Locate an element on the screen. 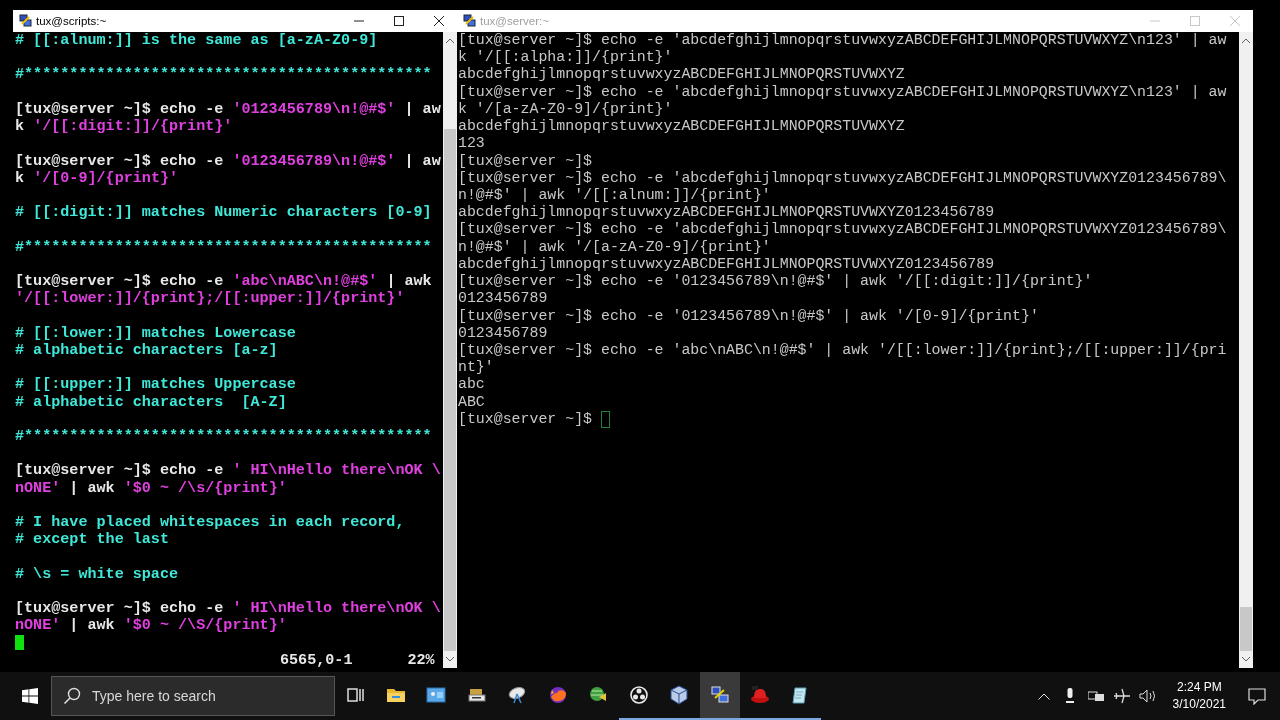 The width and height of the screenshot is (1280, 720). terminal-line: [tux@server ~]$ echo -e '0123456789\n!@#$' | awk '/[[:digit:]]/{print}' is located at coordinates (775, 282).